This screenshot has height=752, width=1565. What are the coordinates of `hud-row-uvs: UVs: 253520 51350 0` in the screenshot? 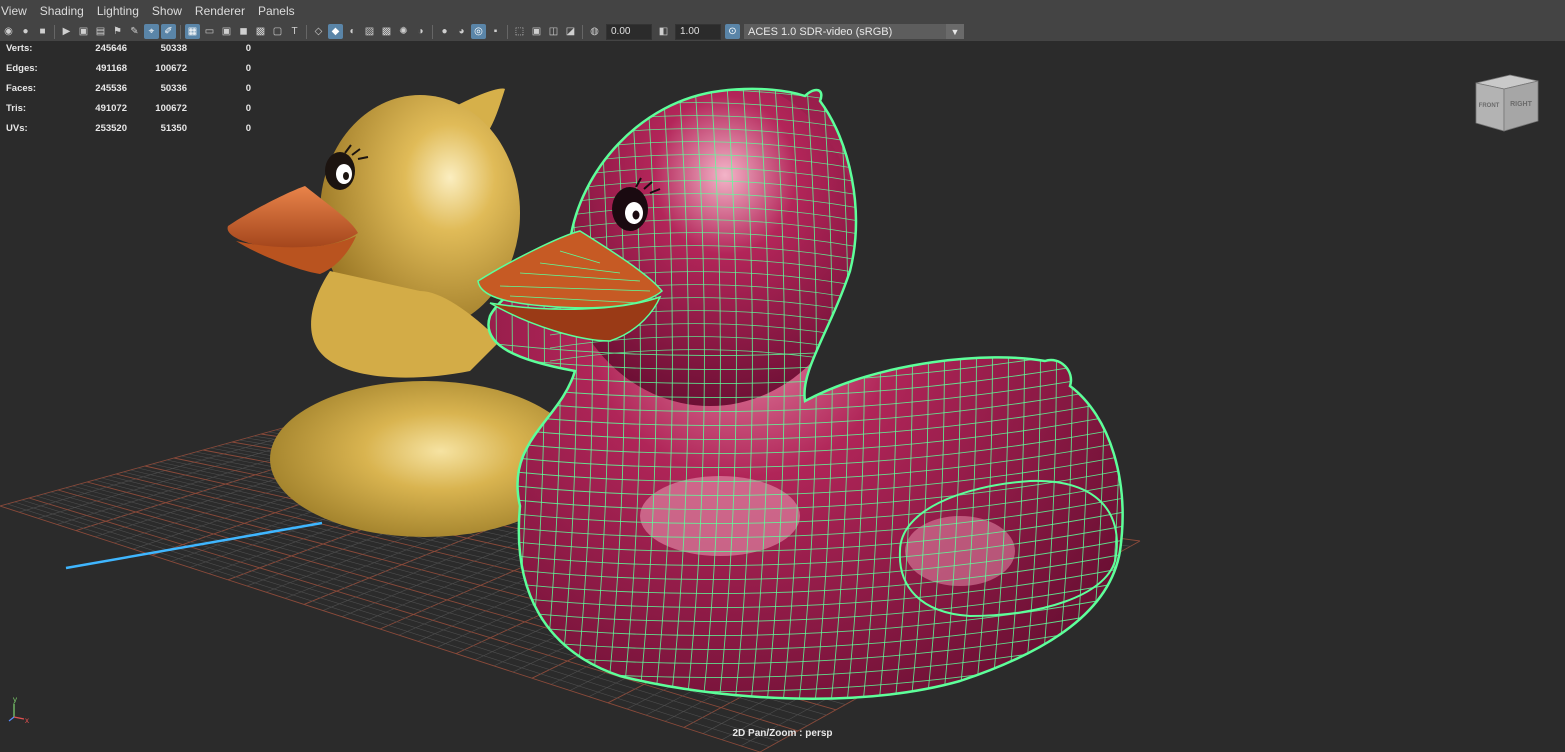 It's located at (131, 133).